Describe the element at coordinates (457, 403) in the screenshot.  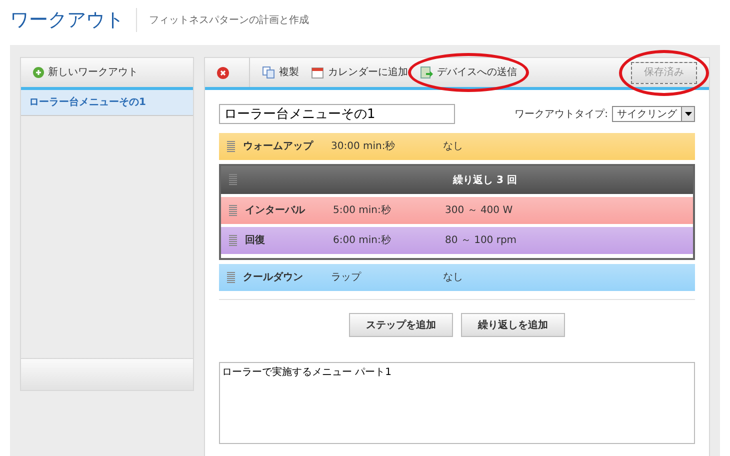
I see `notes-field: ローラーで実施するメニュー パート1` at that location.